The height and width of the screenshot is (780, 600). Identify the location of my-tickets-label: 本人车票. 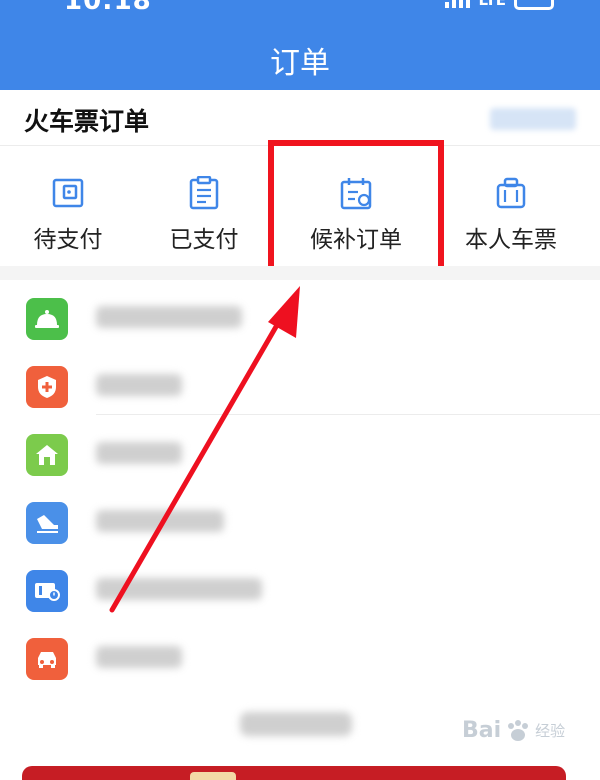
(511, 240).